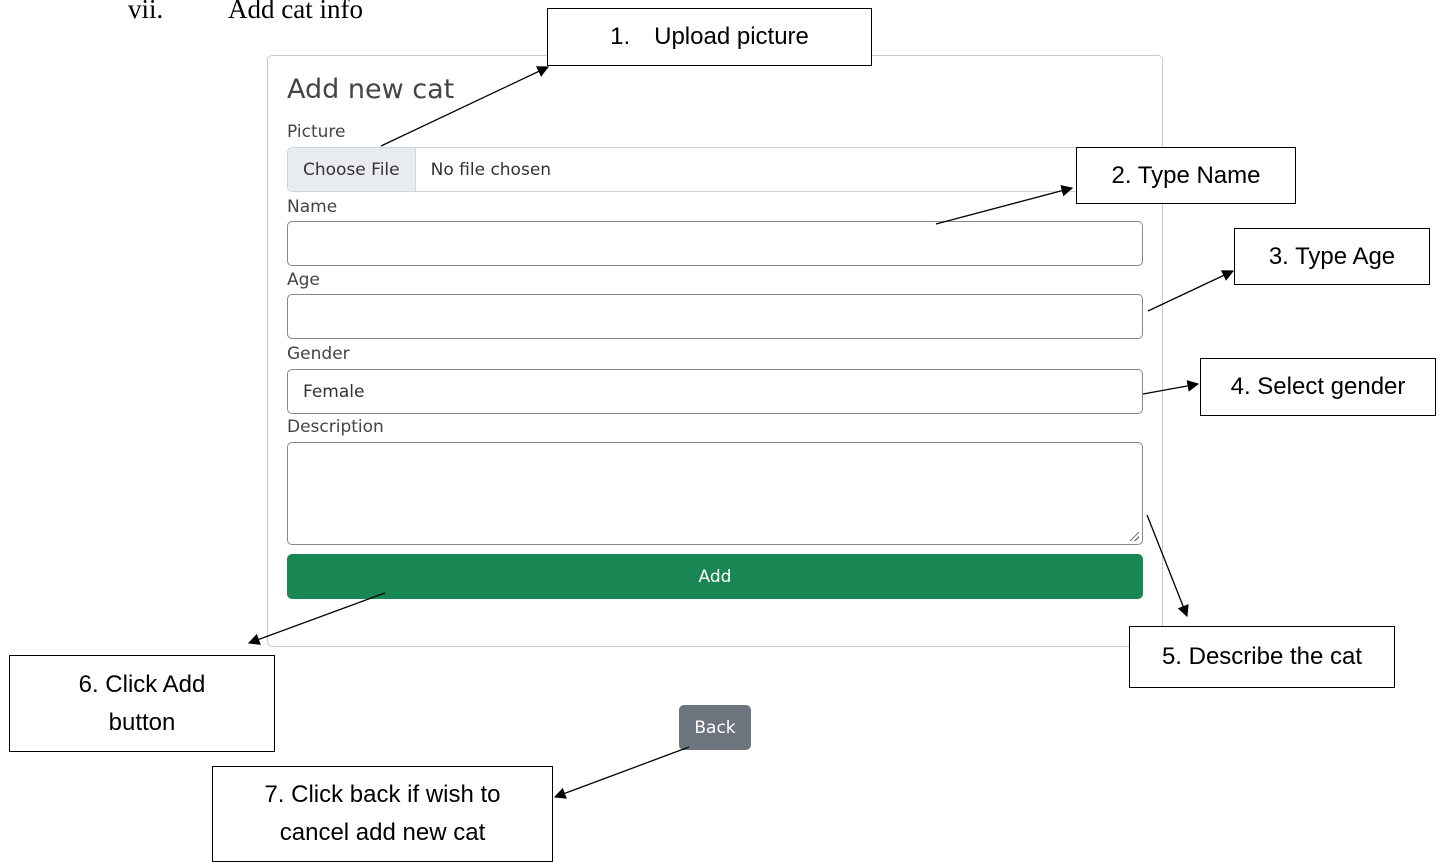 The image size is (1441, 862). I want to click on callout-upload-picture: 1. Upload picture, so click(709, 37).